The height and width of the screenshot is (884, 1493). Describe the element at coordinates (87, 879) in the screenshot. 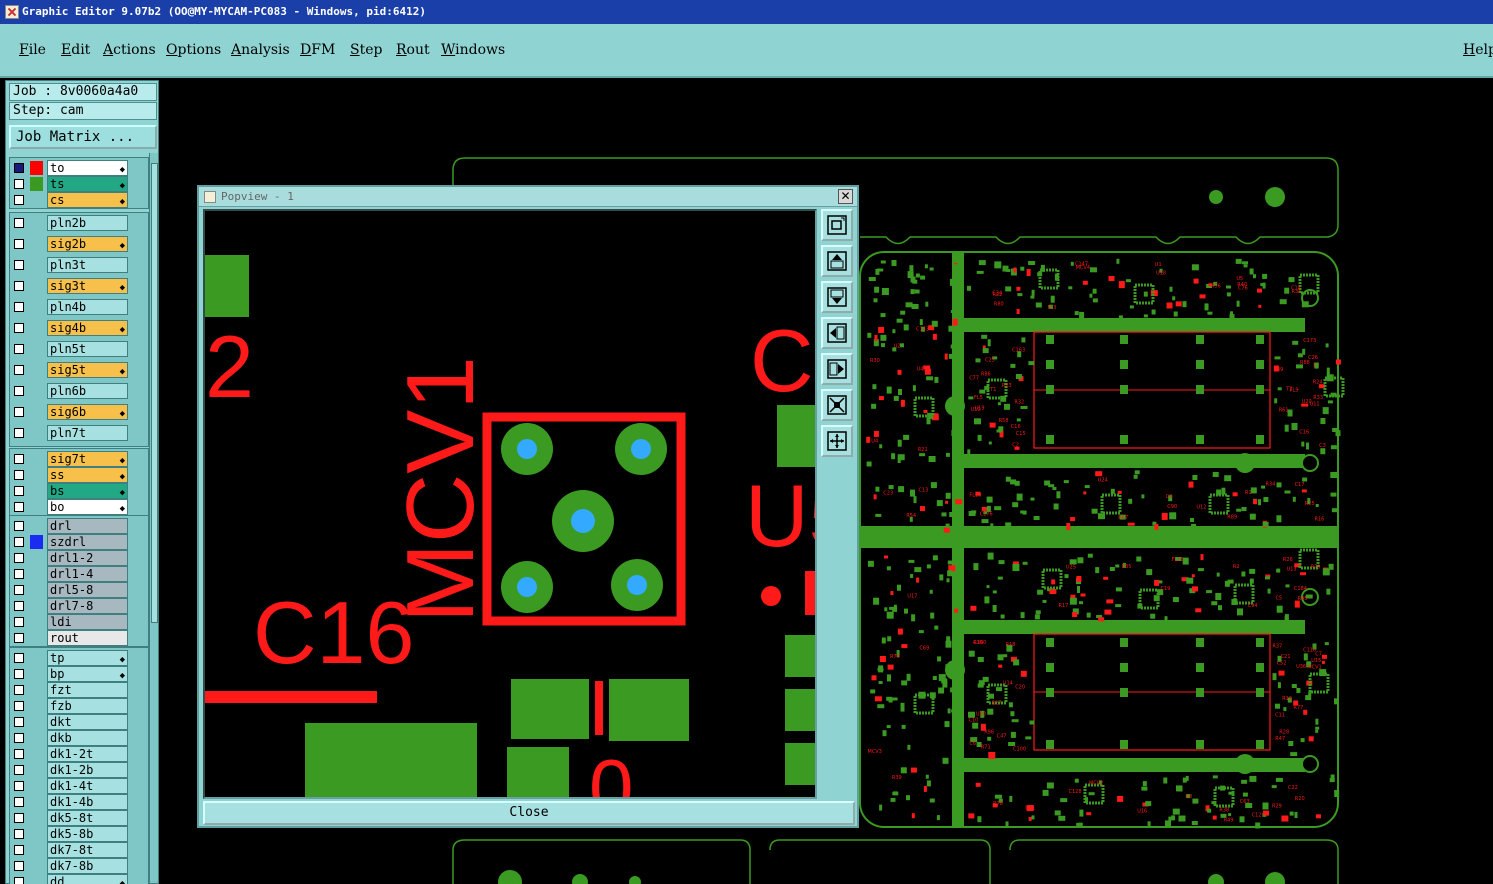

I see `layer-name: dd ◆` at that location.